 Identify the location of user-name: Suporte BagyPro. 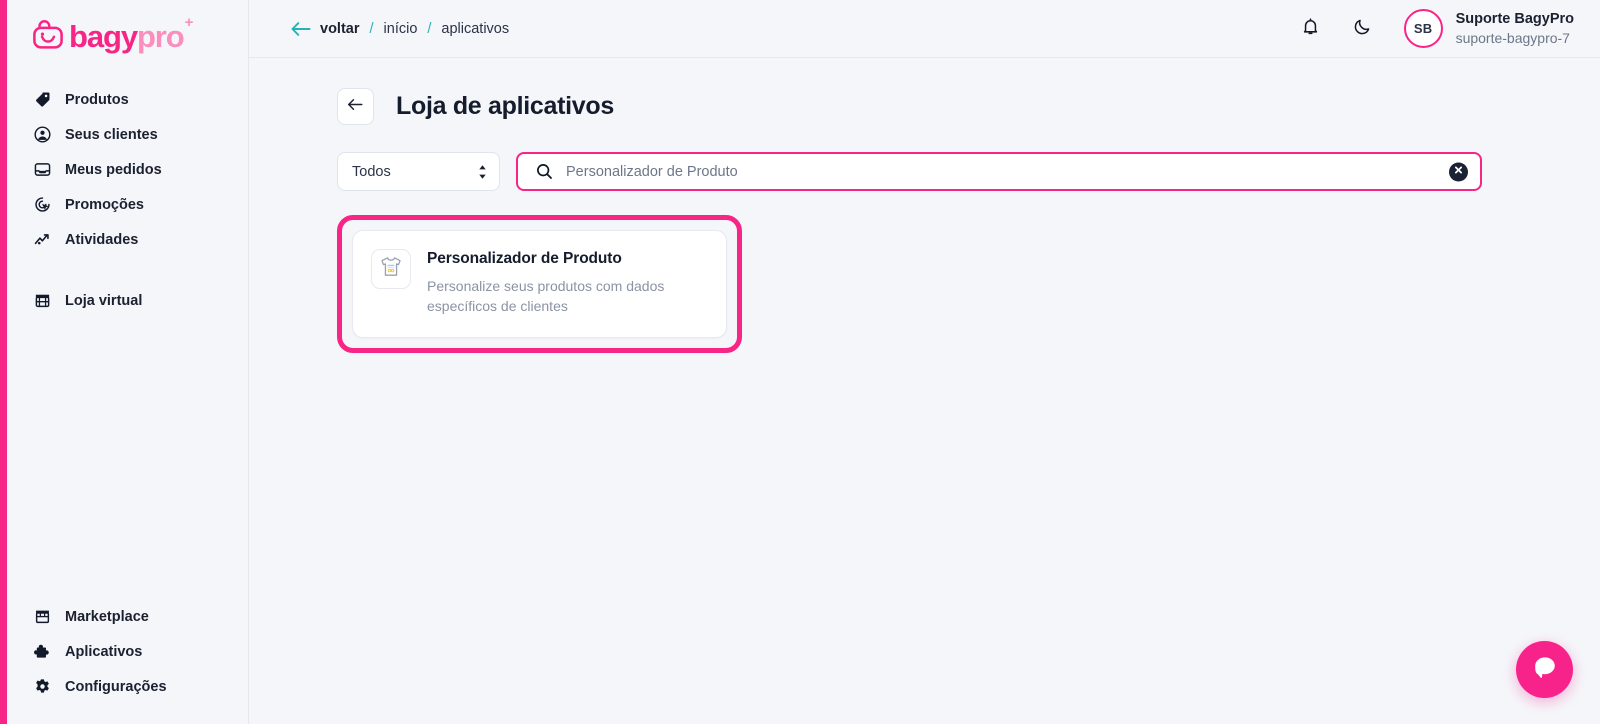
(1514, 18).